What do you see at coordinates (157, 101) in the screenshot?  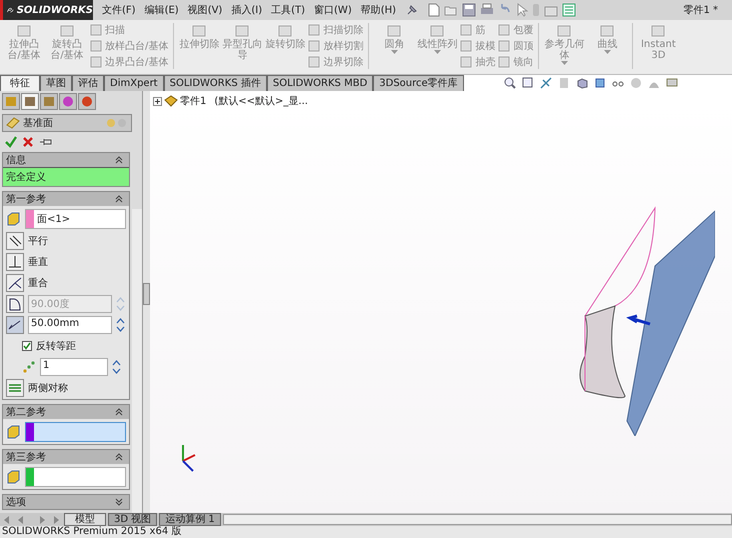 I see `expand-icon` at bounding box center [157, 101].